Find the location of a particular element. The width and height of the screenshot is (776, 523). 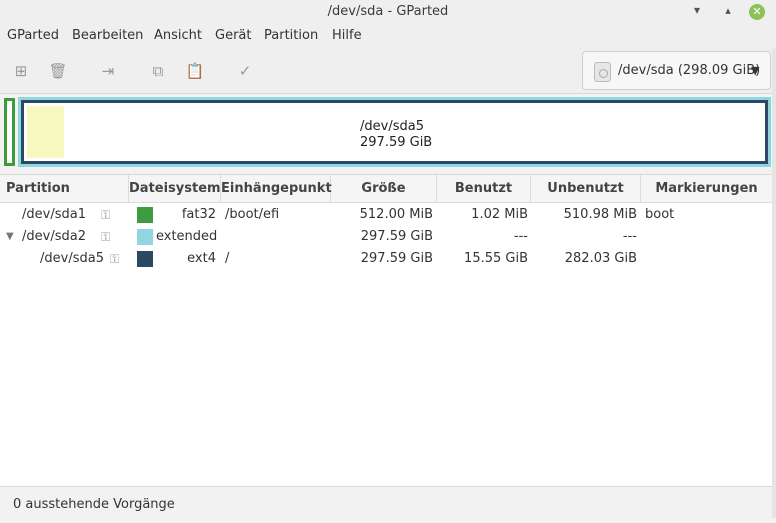

toolbar: ⊞ 🗑 ⇥ ⧉ 📋 ✓ /dev/sda (298.09 GiB) ▼ is located at coordinates (388, 71).